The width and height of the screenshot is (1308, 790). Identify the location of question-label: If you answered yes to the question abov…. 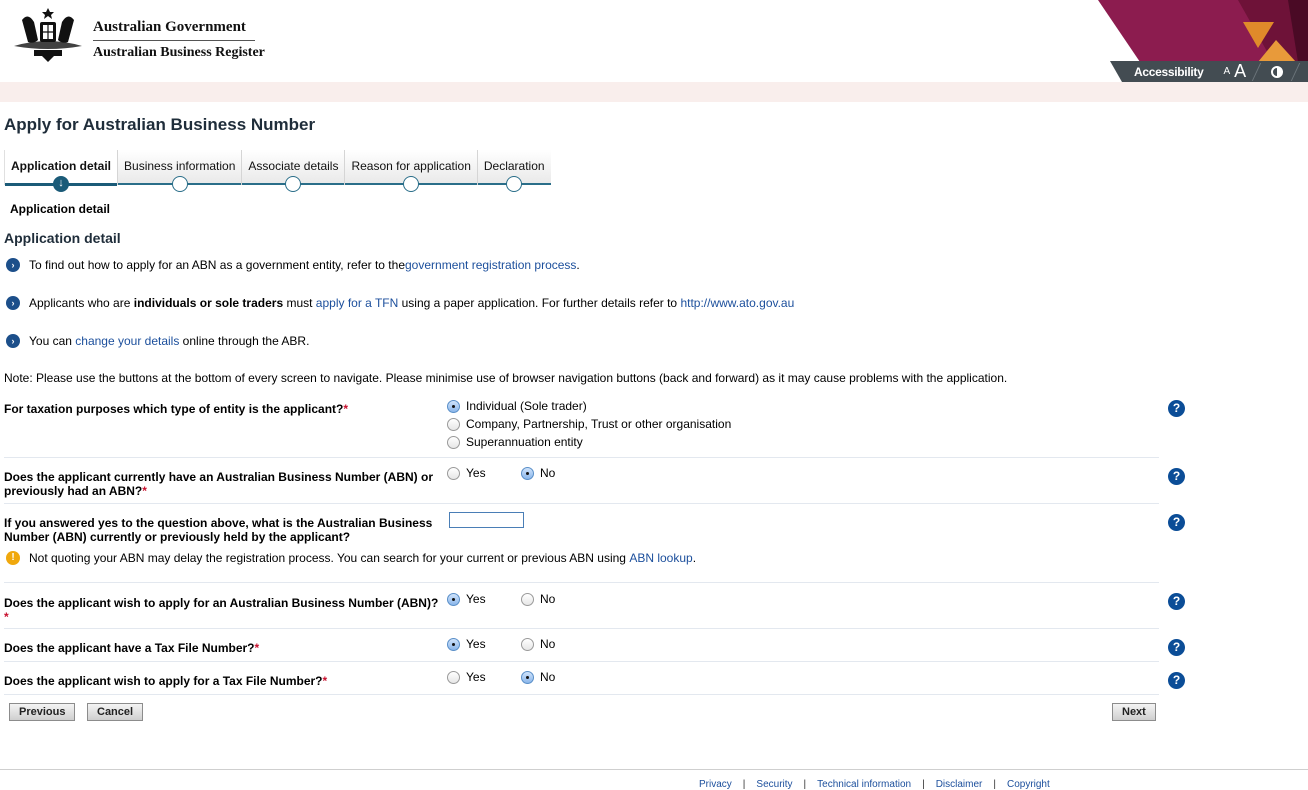
(224, 530).